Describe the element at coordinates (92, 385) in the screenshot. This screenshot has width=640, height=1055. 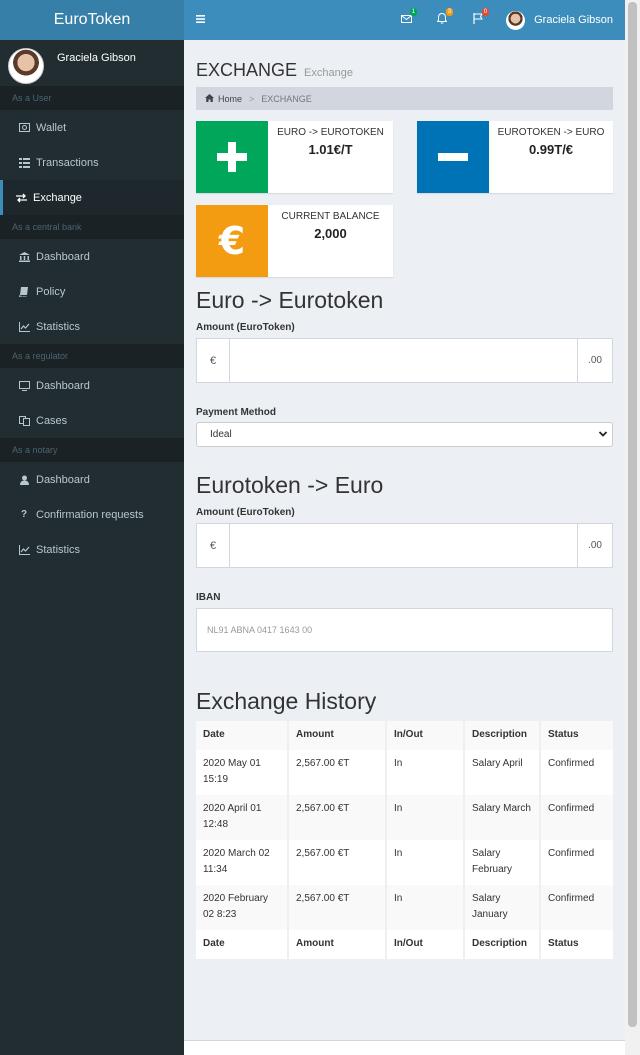
I see `sidebar-item-reg-dashboard: Dashboard` at that location.